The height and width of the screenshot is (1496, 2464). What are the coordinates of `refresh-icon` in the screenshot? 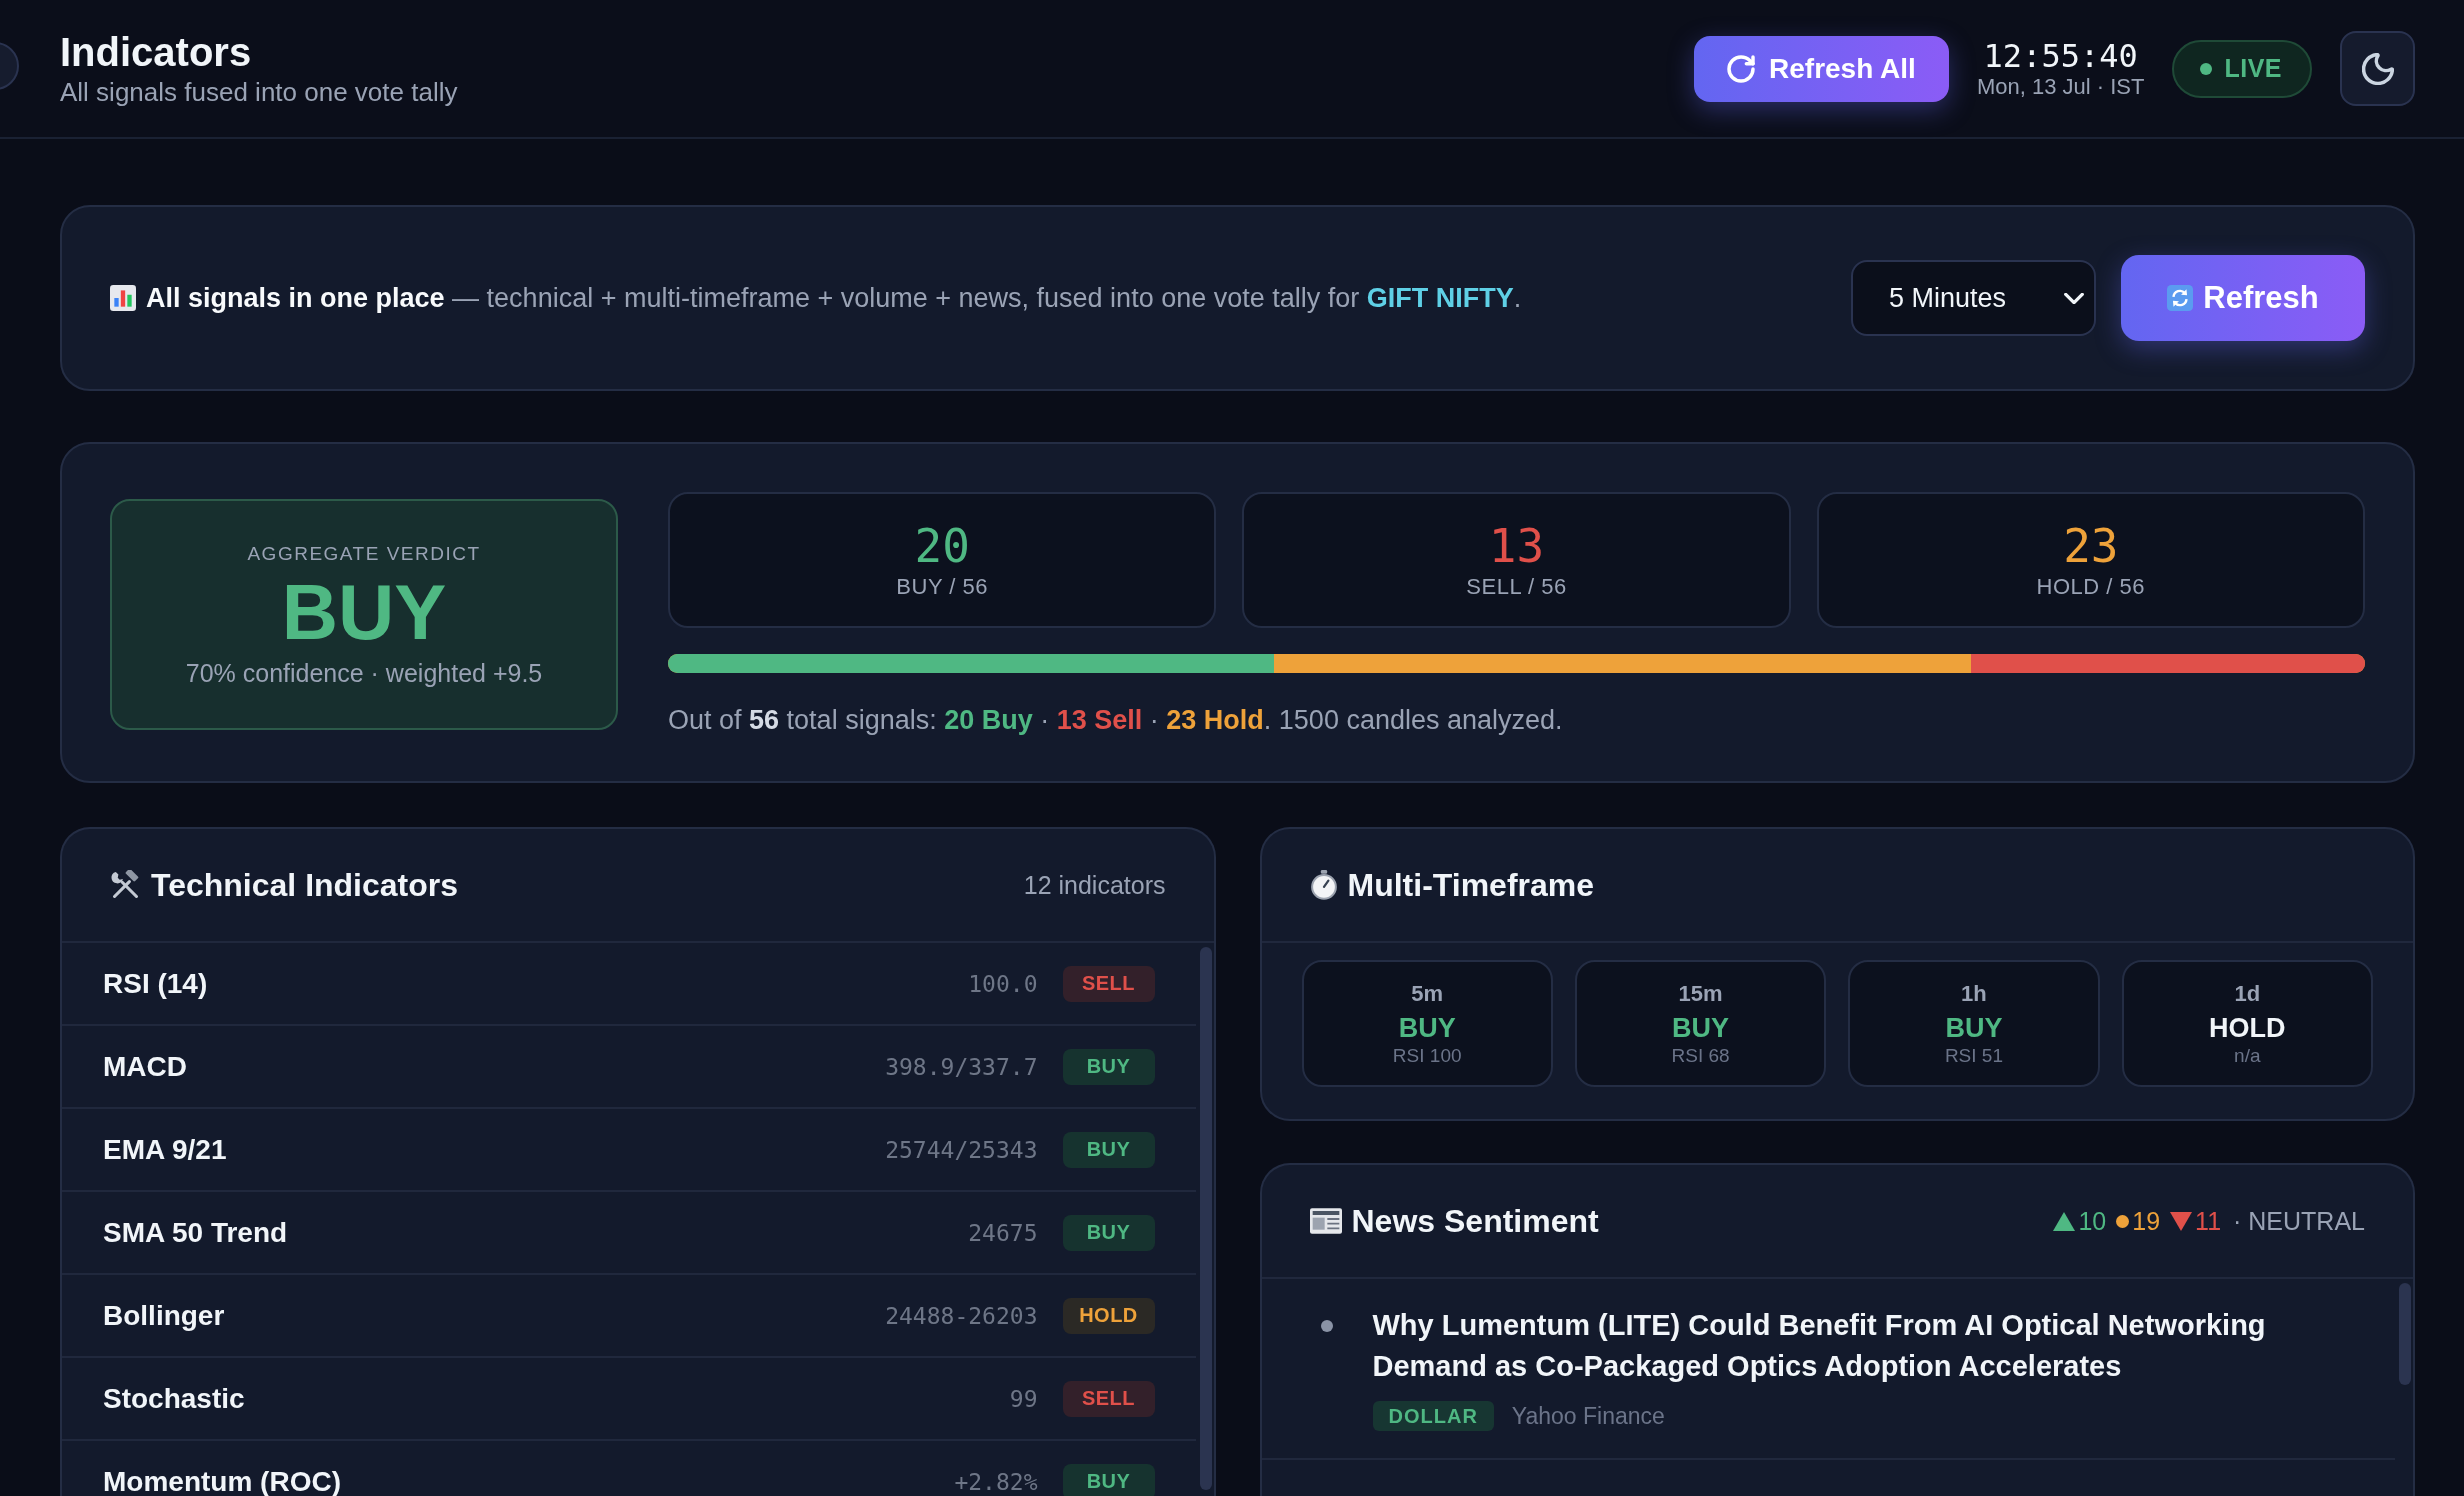 It's located at (1741, 68).